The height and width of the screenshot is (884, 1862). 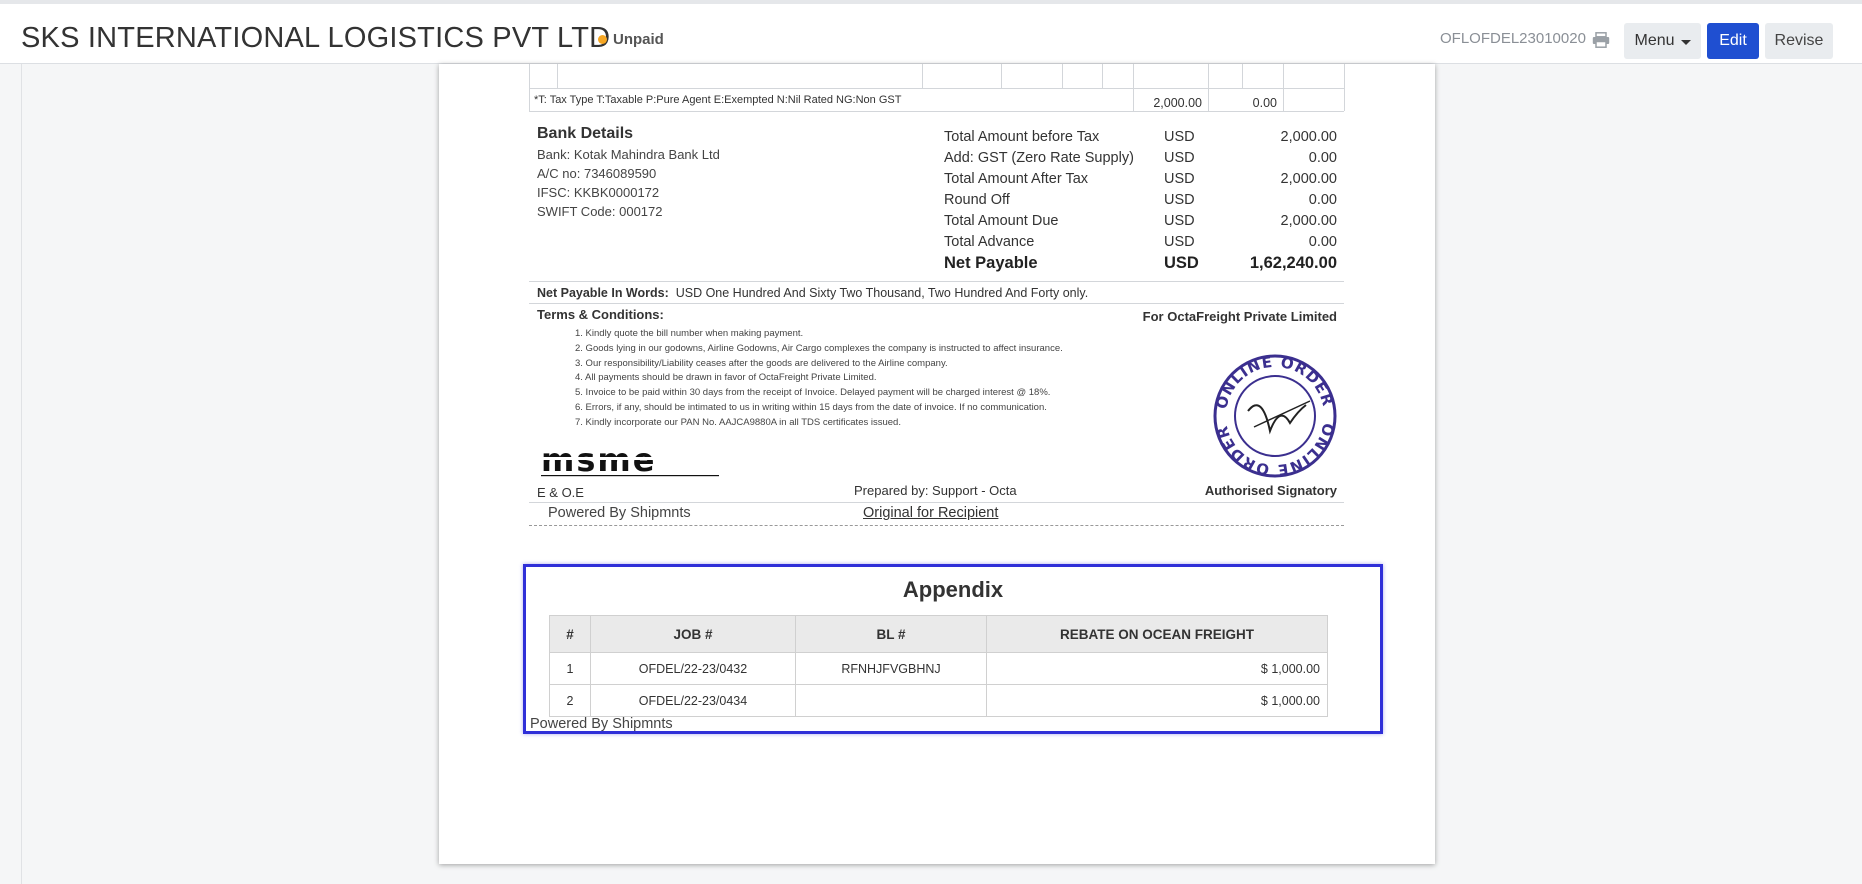 What do you see at coordinates (1264, 103) in the screenshot?
I see `tax-total: 0.00` at bounding box center [1264, 103].